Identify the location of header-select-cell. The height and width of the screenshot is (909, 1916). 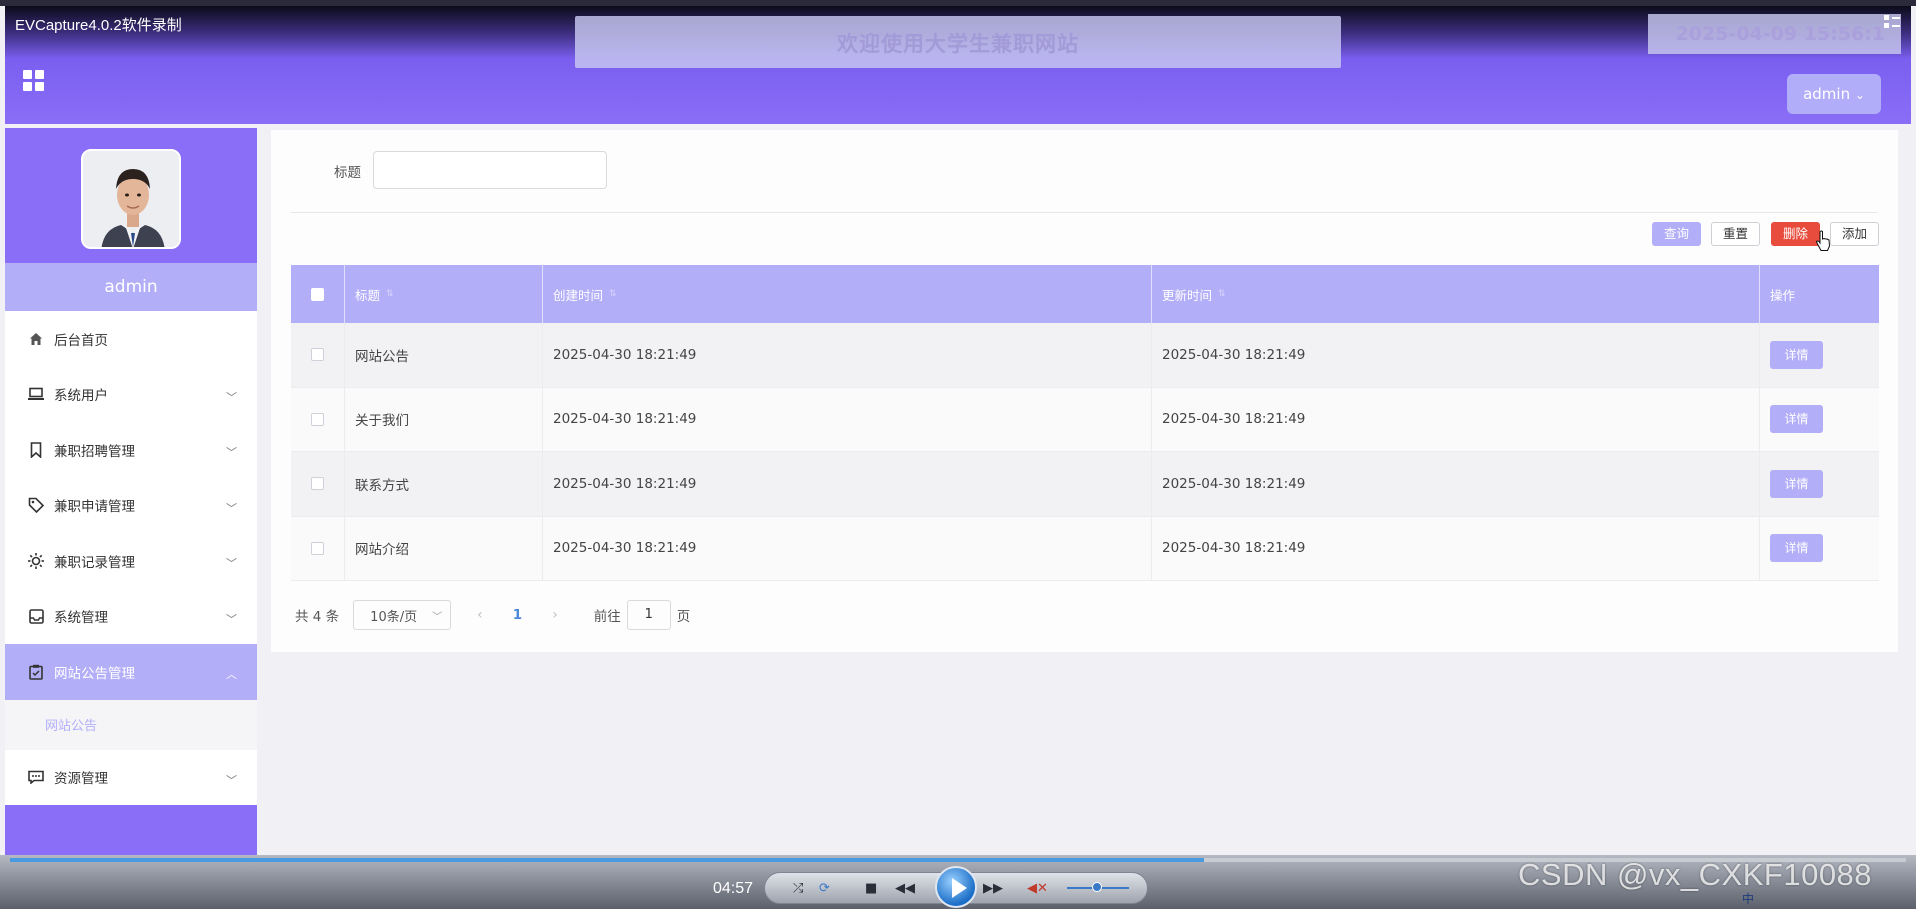
(318, 294).